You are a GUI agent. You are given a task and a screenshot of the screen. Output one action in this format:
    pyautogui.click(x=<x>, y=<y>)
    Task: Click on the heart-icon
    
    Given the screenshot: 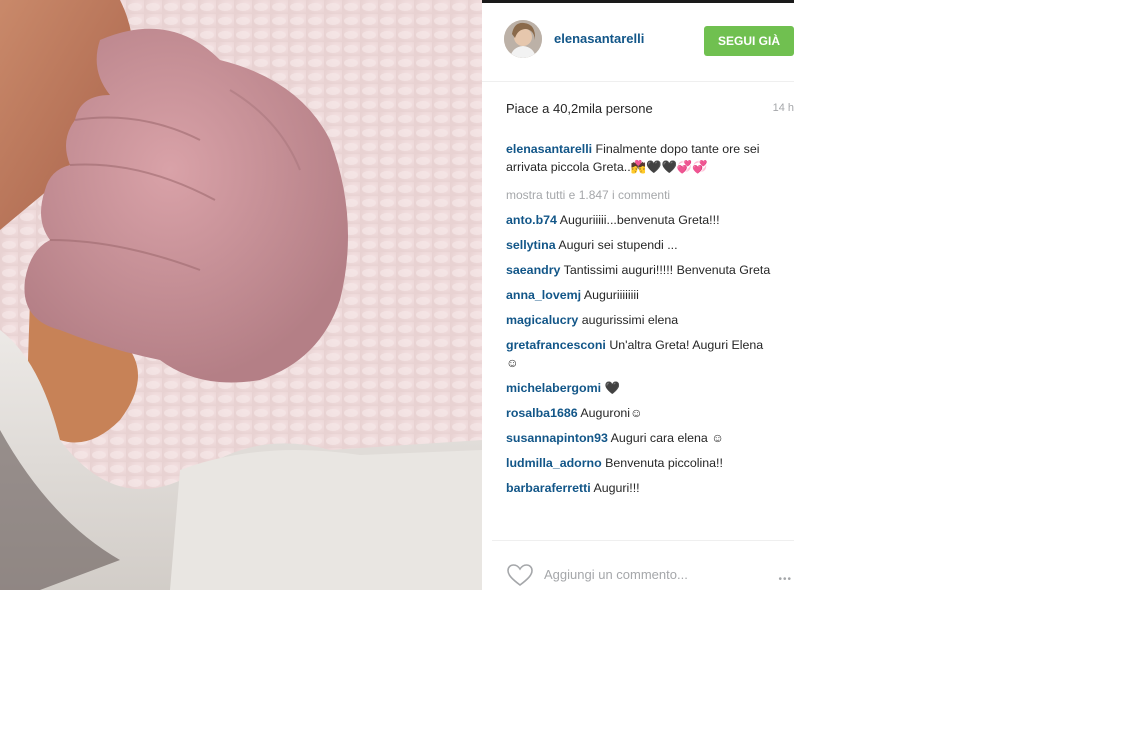 What is the action you would take?
    pyautogui.click(x=520, y=577)
    